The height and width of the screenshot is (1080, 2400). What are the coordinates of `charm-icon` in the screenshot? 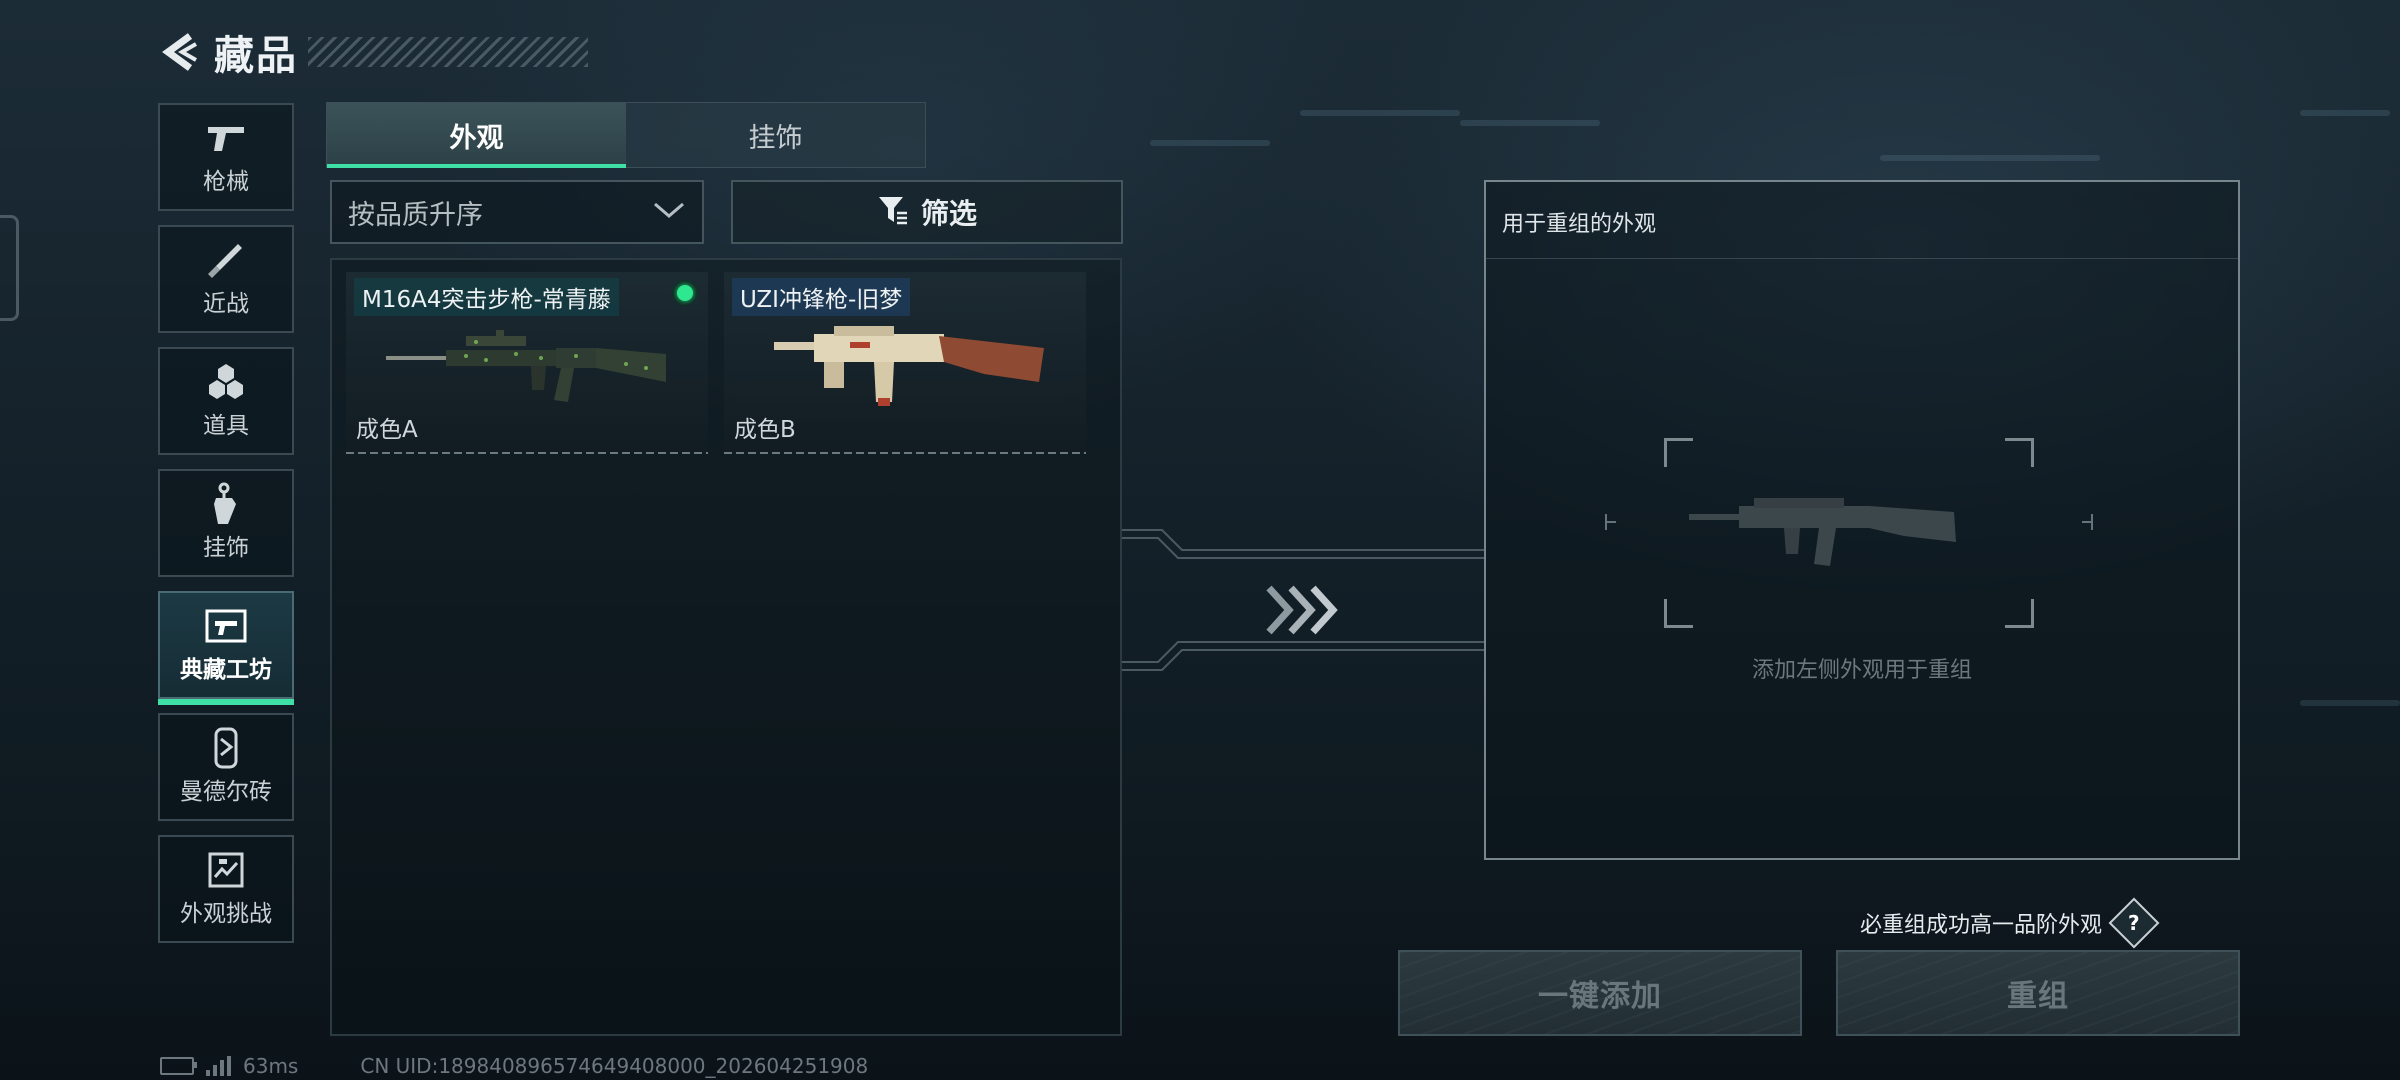 It's located at (226, 503).